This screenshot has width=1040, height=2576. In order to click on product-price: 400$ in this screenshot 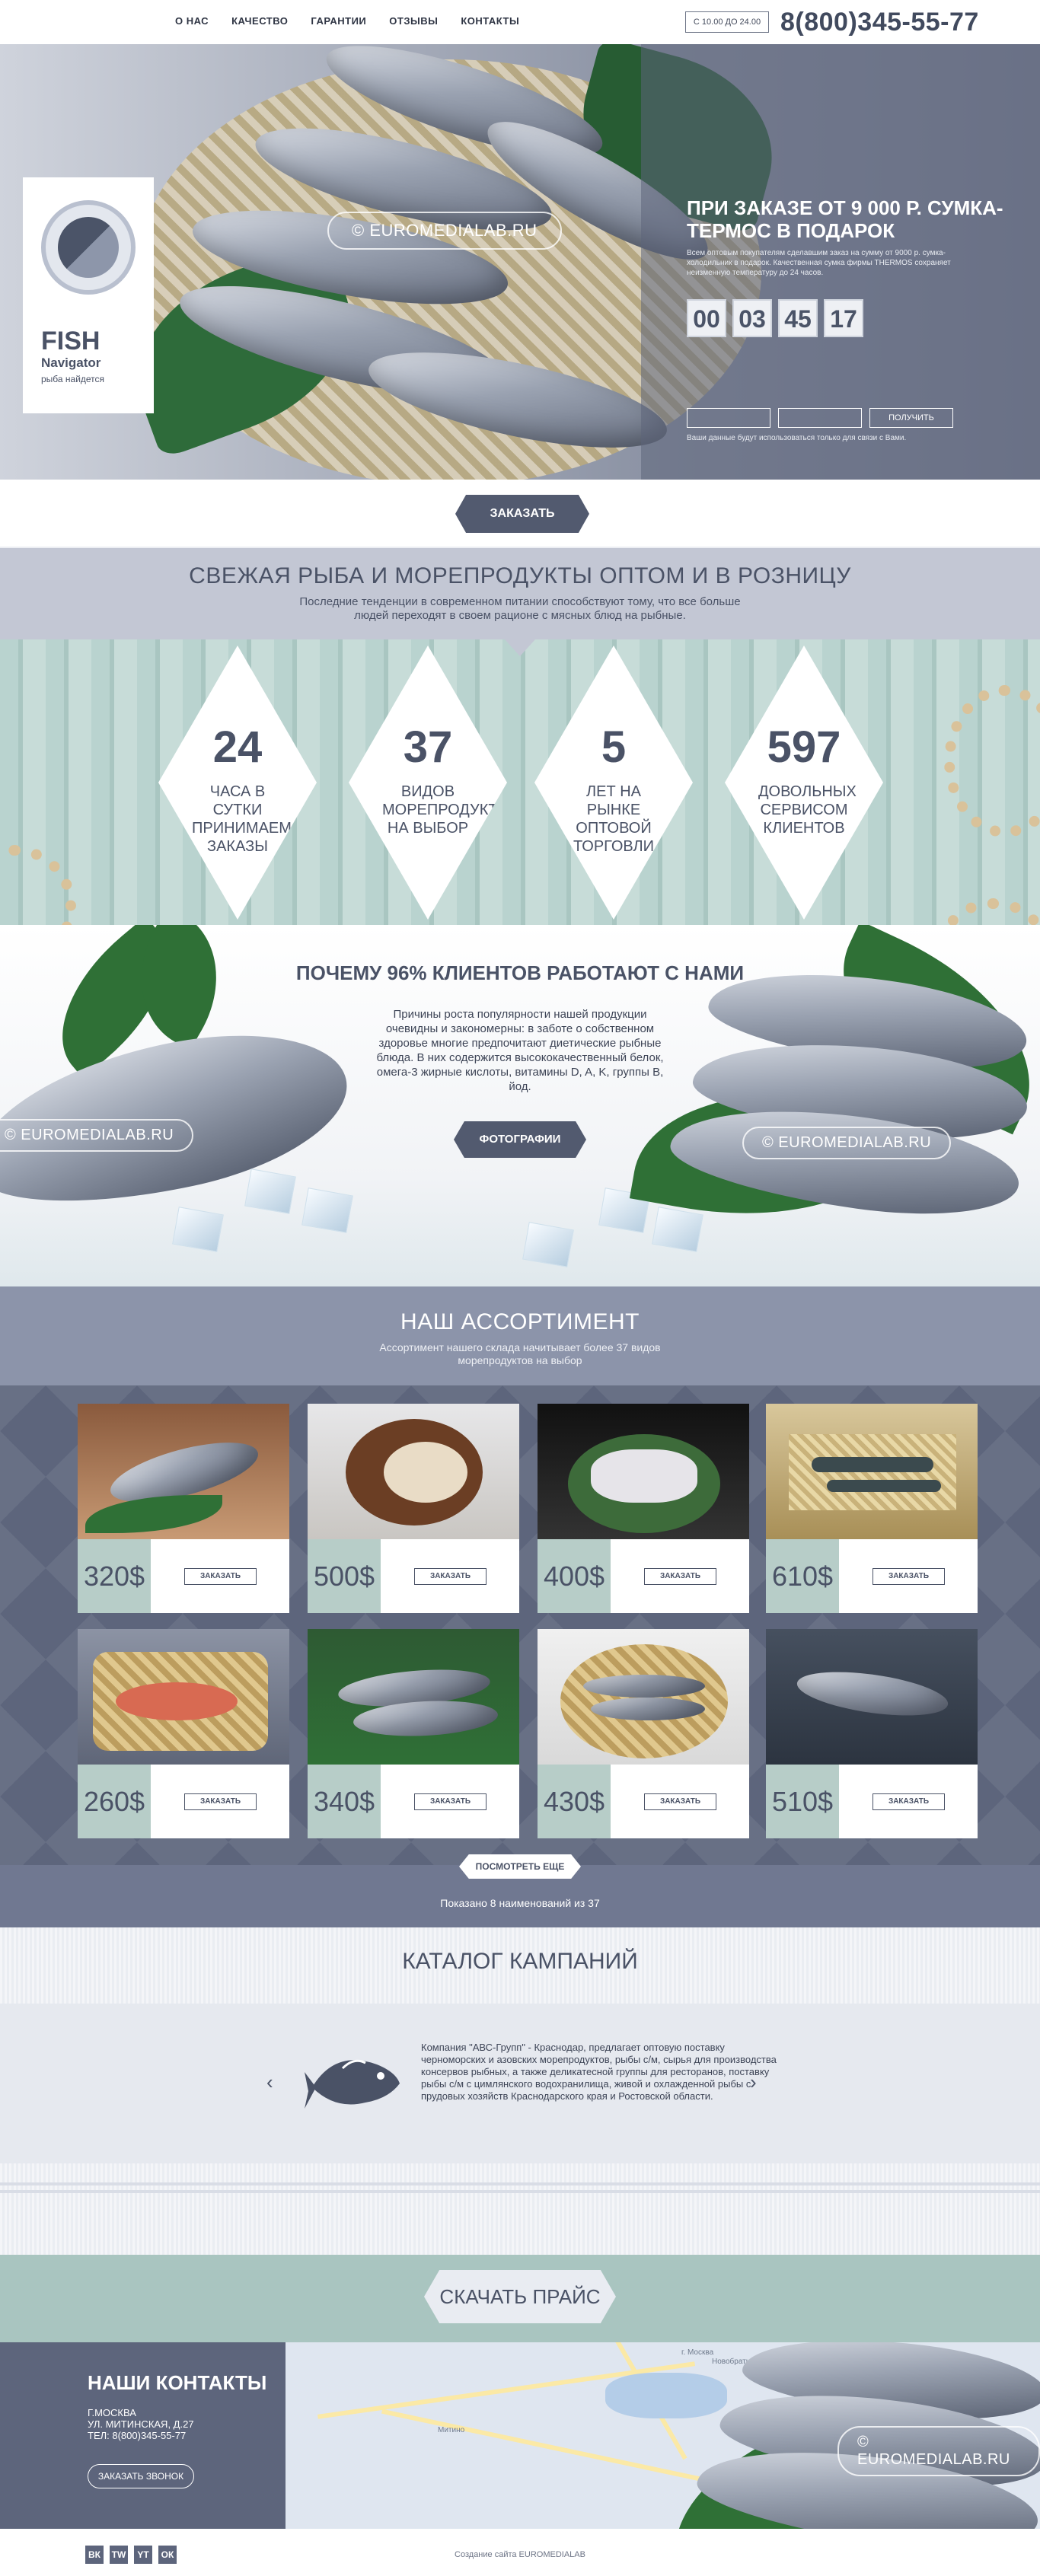, I will do `click(574, 1576)`.